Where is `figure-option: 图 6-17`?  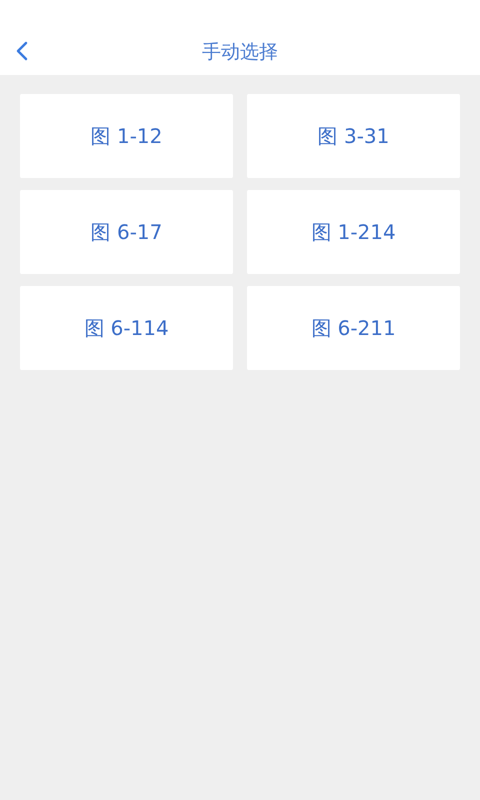 figure-option: 图 6-17 is located at coordinates (126, 232).